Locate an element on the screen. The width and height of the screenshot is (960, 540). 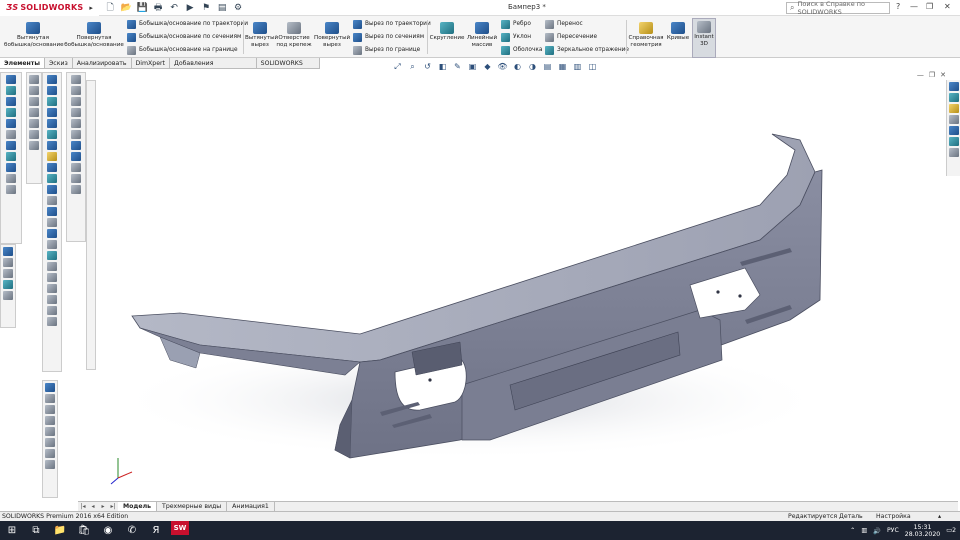
bottom-tab-0: Модель is located at coordinates (138, 506).